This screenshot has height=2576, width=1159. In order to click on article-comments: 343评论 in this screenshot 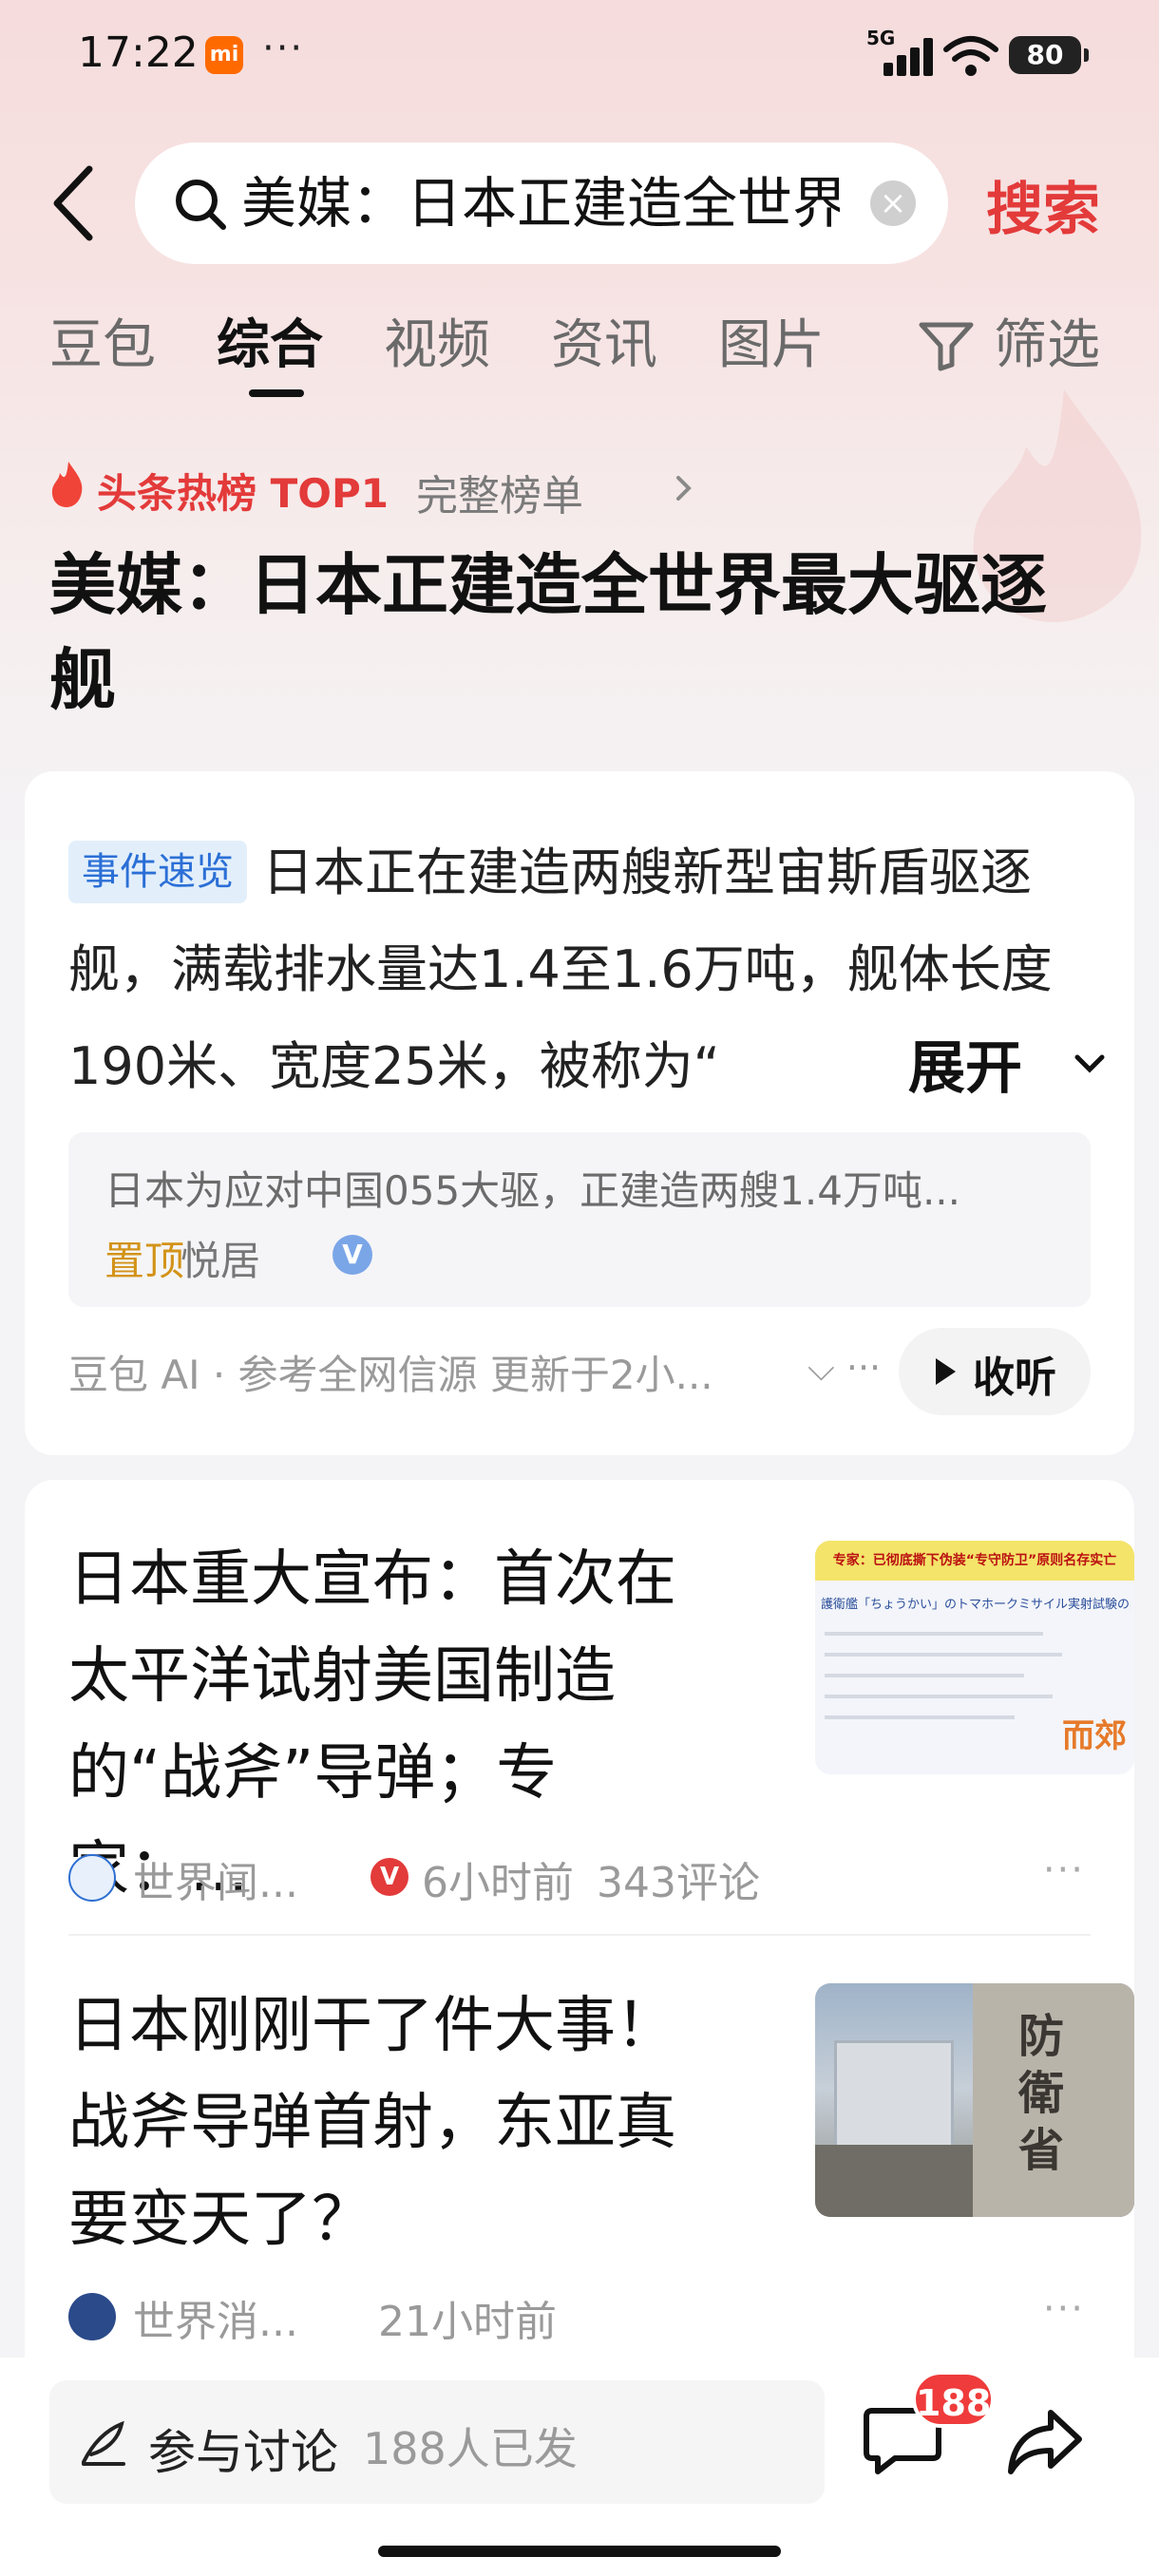, I will do `click(678, 1883)`.